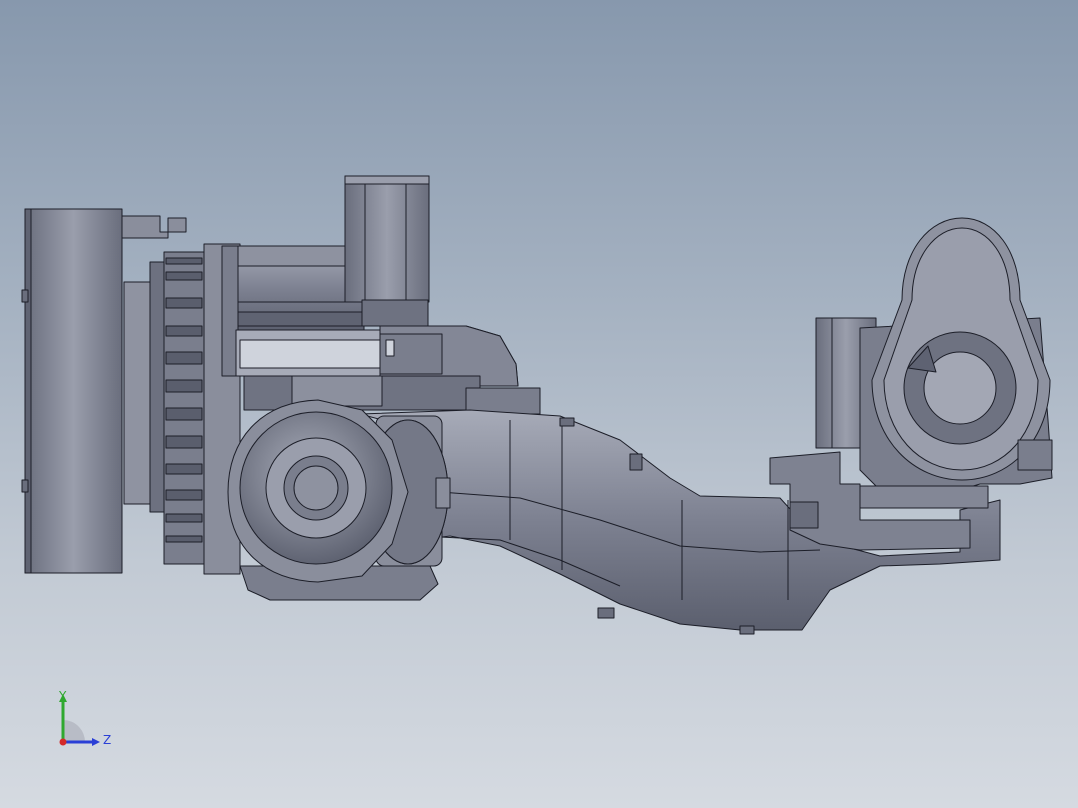 Image resolution: width=1078 pixels, height=808 pixels. I want to click on x-axis-dot, so click(63, 742).